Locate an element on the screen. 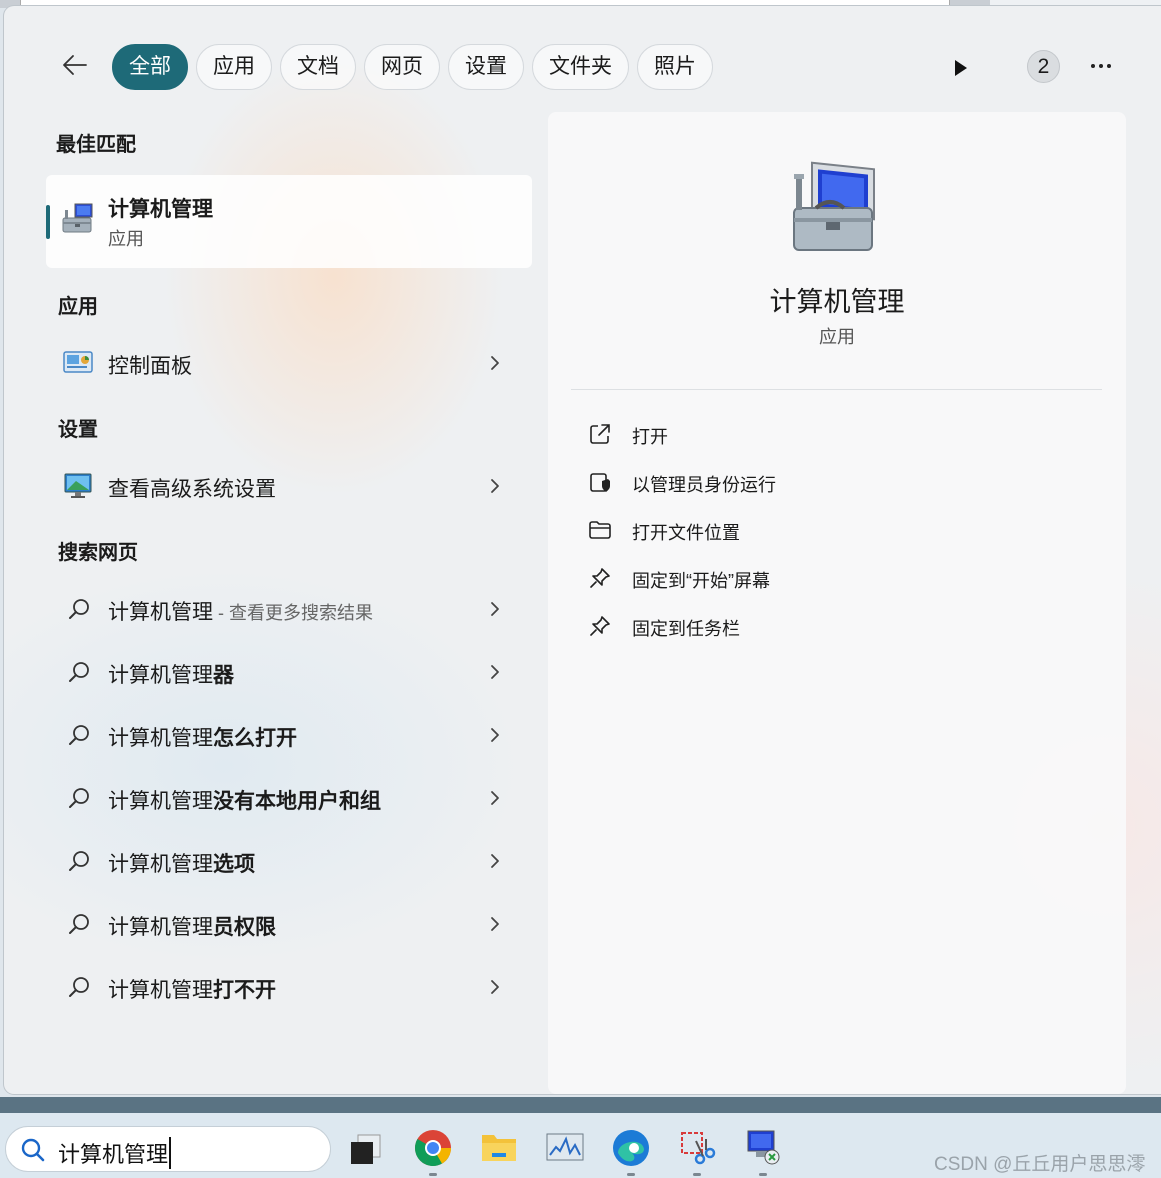  suggestion-completion: 选项 is located at coordinates (234, 864).